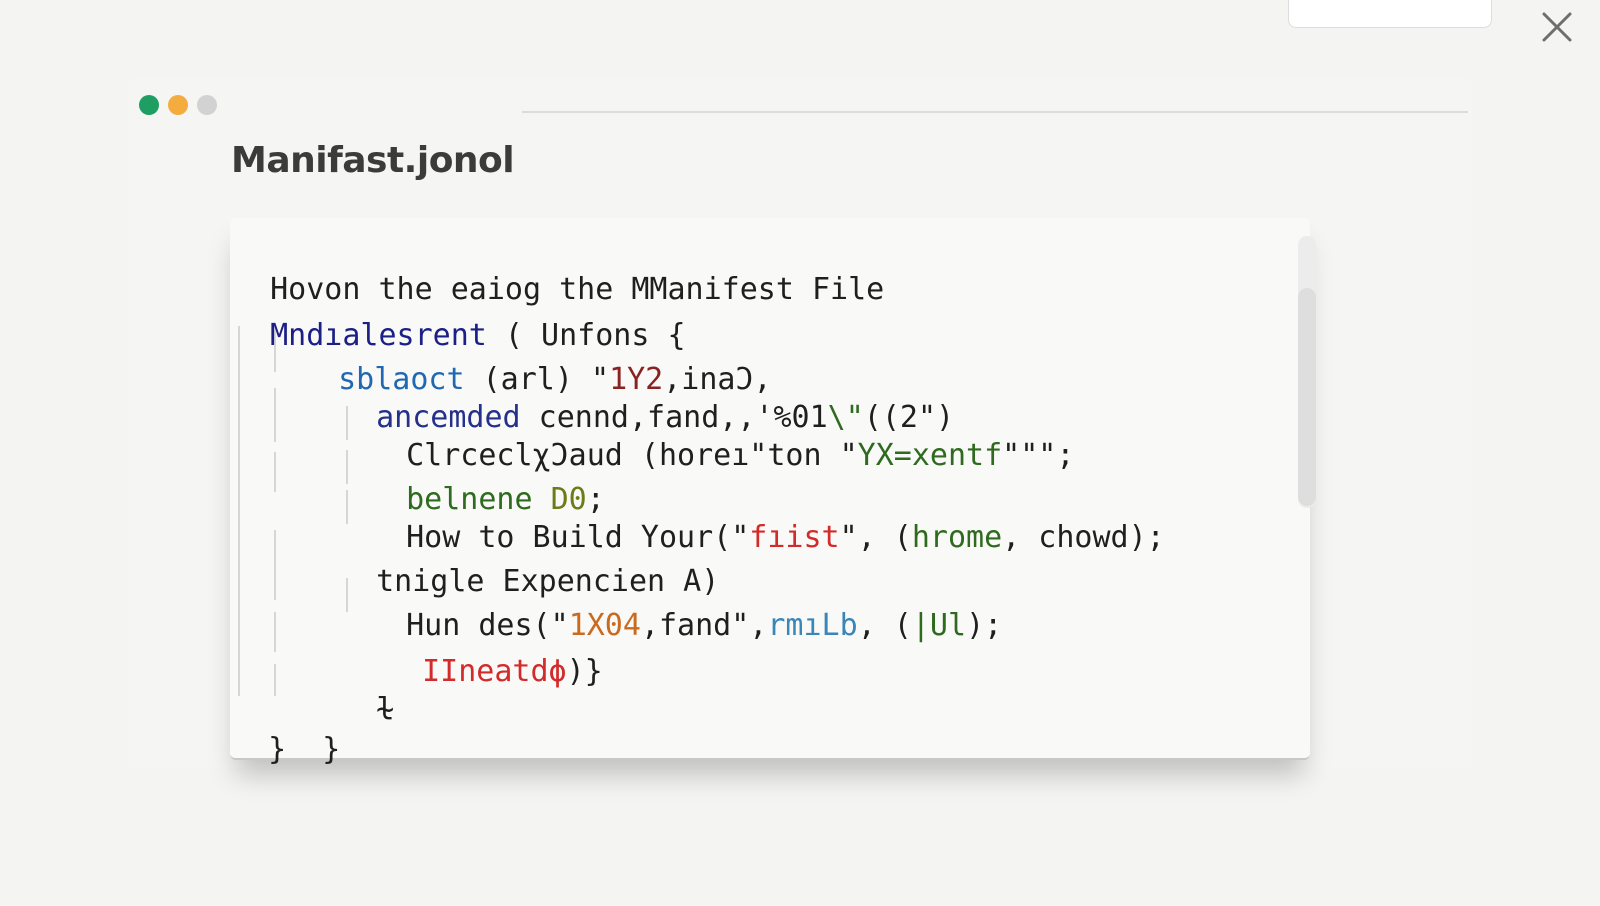 The height and width of the screenshot is (906, 1600). Describe the element at coordinates (367, 690) in the screenshot. I see `code-line-11: ɫ` at that location.